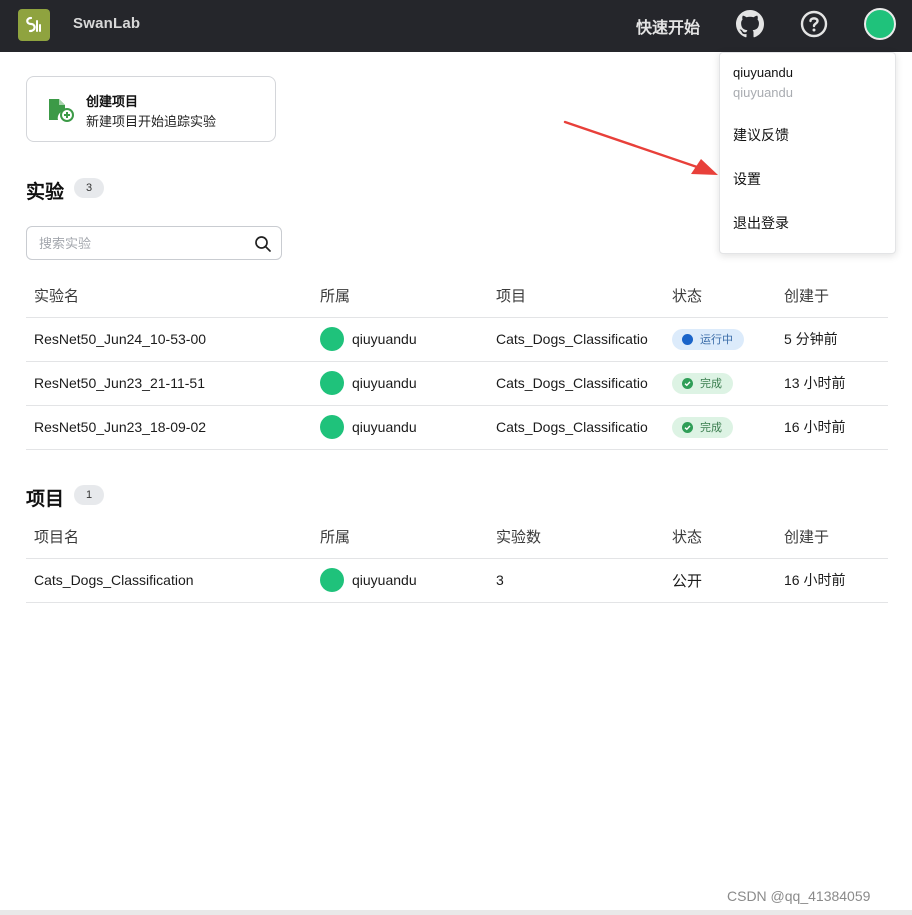 This screenshot has width=912, height=915. I want to click on experiment-search, so click(154, 243).